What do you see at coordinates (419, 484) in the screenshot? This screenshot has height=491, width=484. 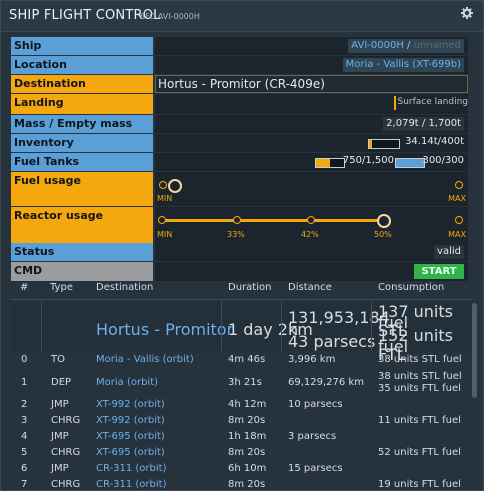 I see `row-consumption: 19 units FTL fuel` at bounding box center [419, 484].